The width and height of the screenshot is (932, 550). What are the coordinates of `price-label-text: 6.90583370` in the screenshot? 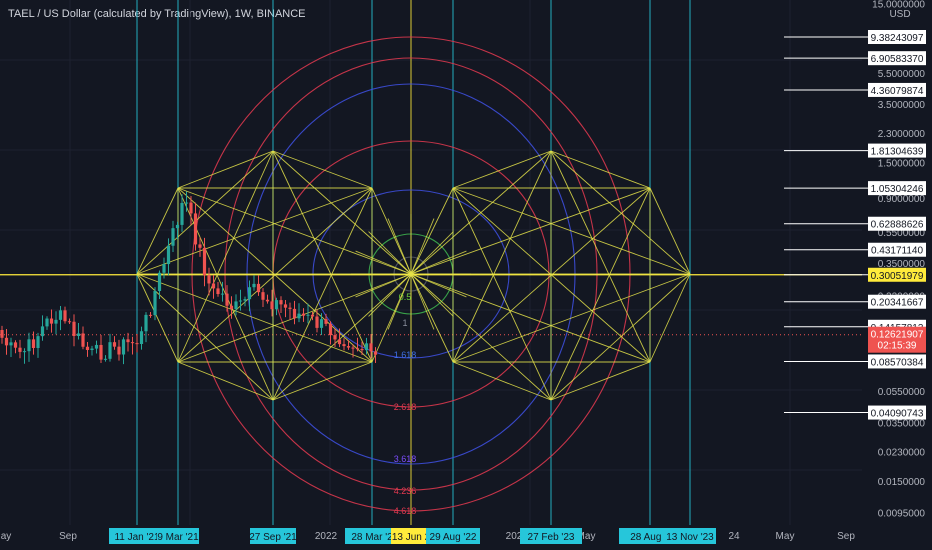 It's located at (897, 59).